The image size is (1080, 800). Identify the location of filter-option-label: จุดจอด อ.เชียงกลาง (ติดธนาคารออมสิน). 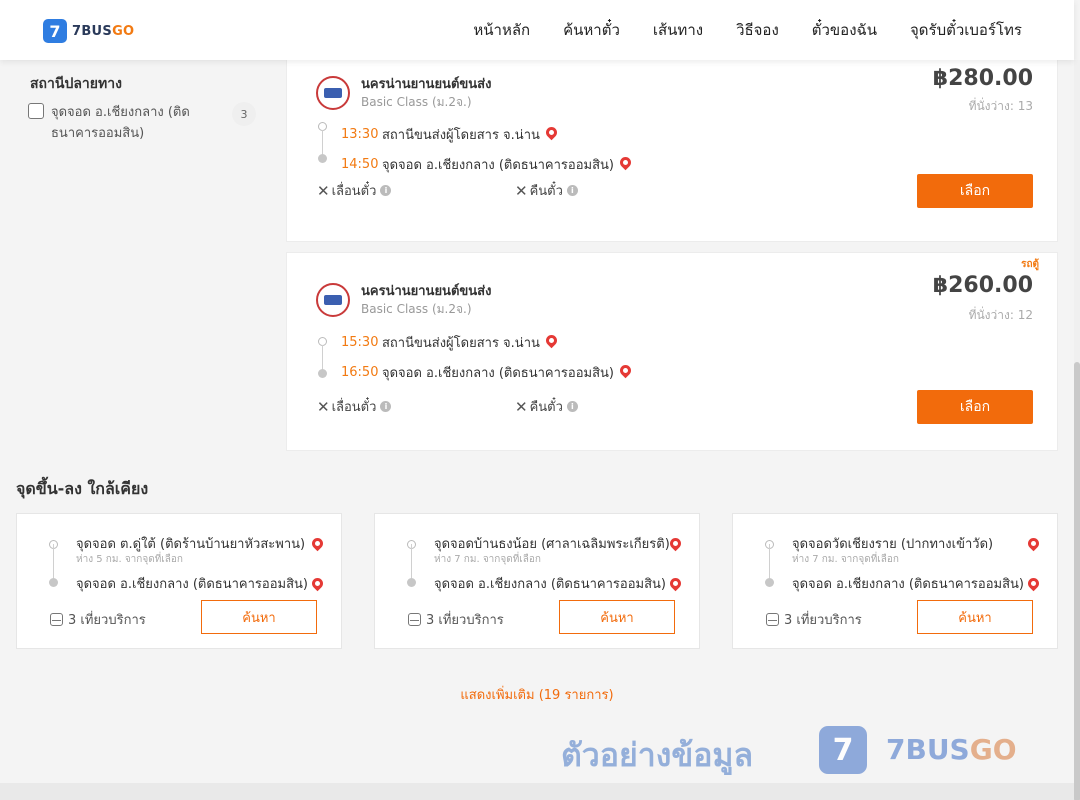
(131, 123).